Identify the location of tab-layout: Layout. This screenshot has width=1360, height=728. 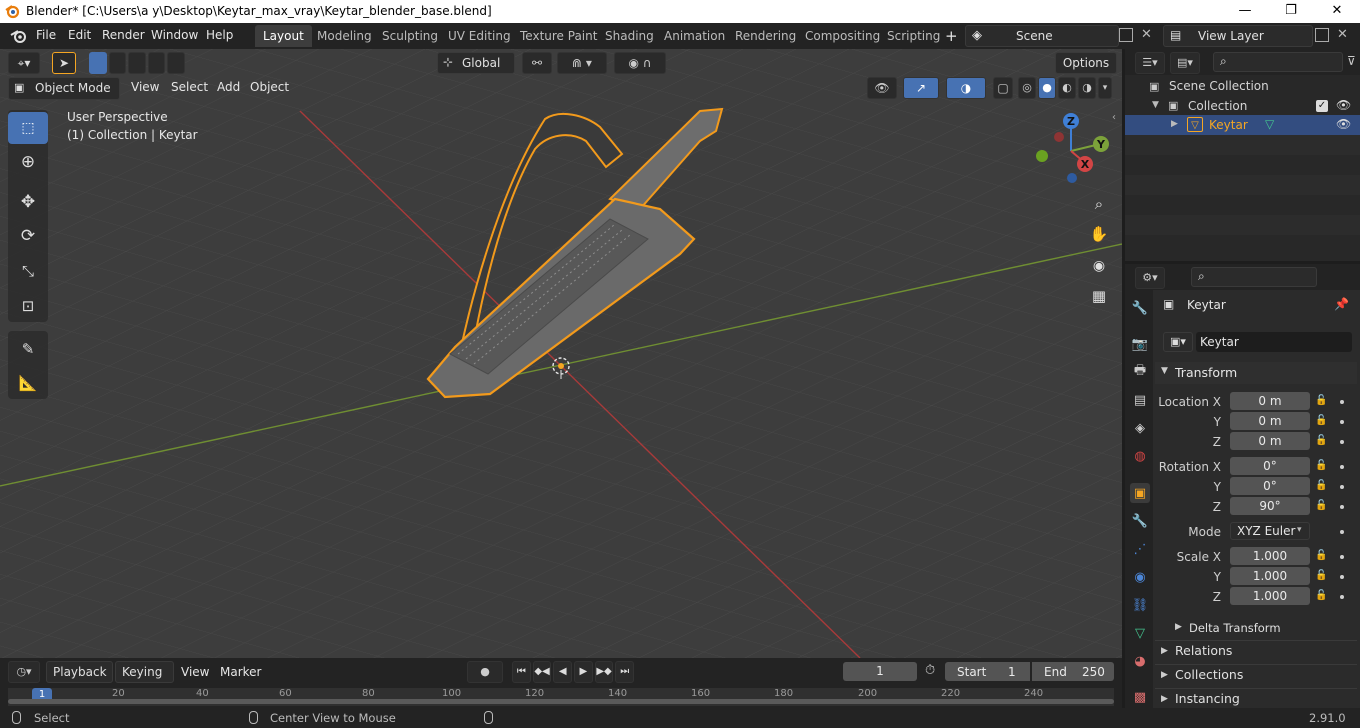
(283, 36).